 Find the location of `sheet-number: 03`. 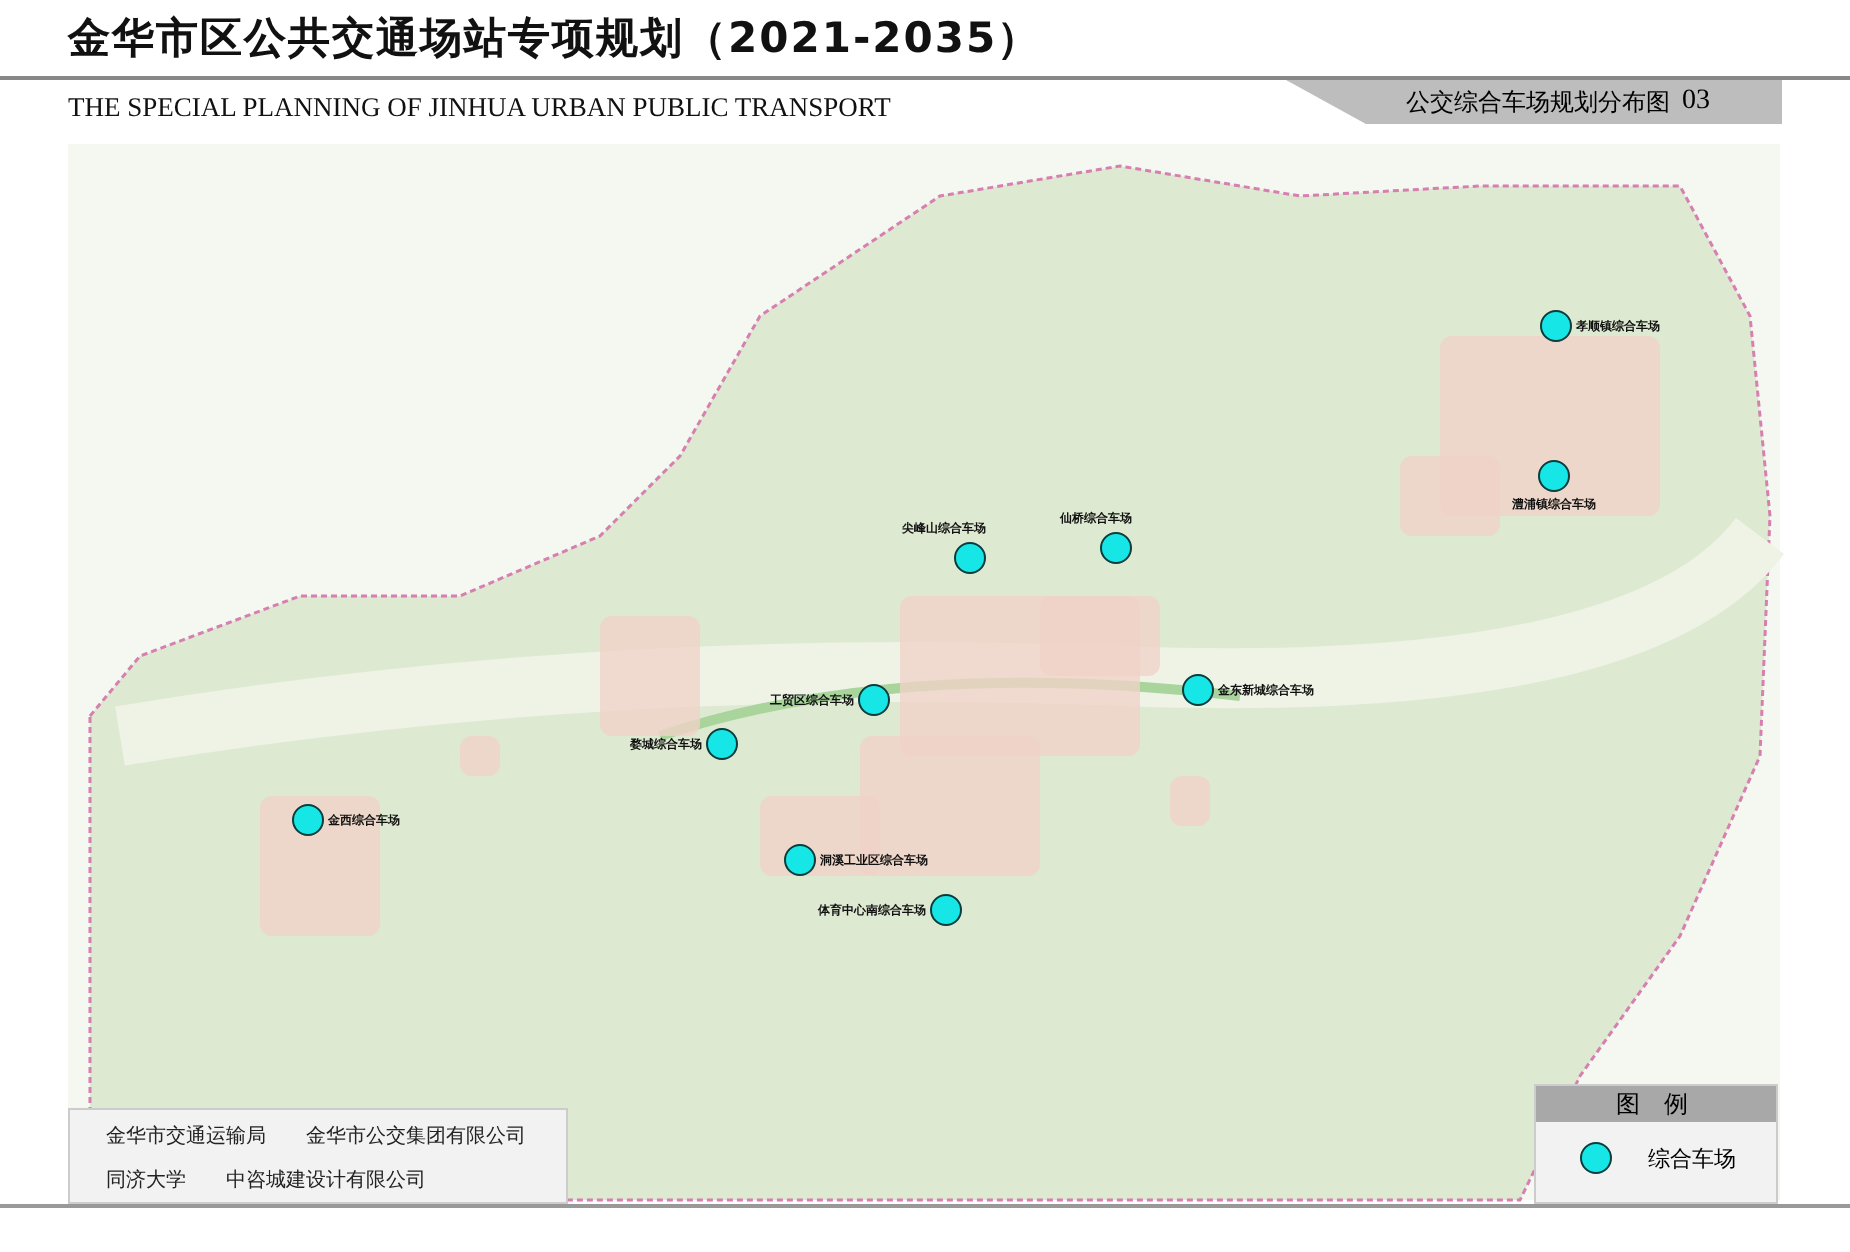

sheet-number: 03 is located at coordinates (1696, 102).